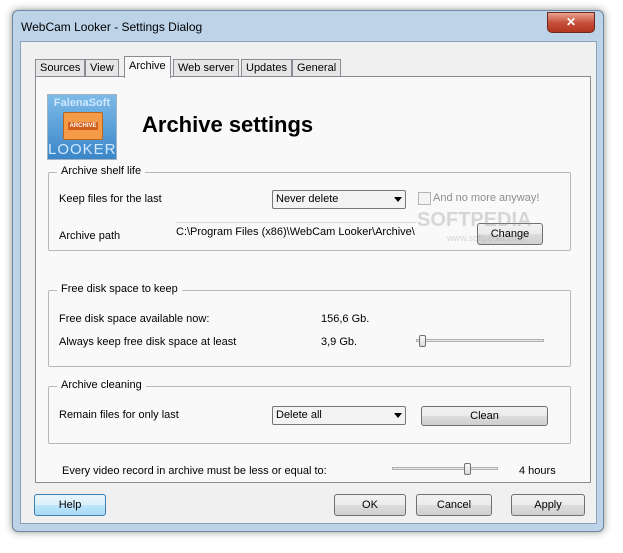 The height and width of the screenshot is (553, 623). Describe the element at coordinates (454, 505) in the screenshot. I see `cancel-button: Cancel` at that location.